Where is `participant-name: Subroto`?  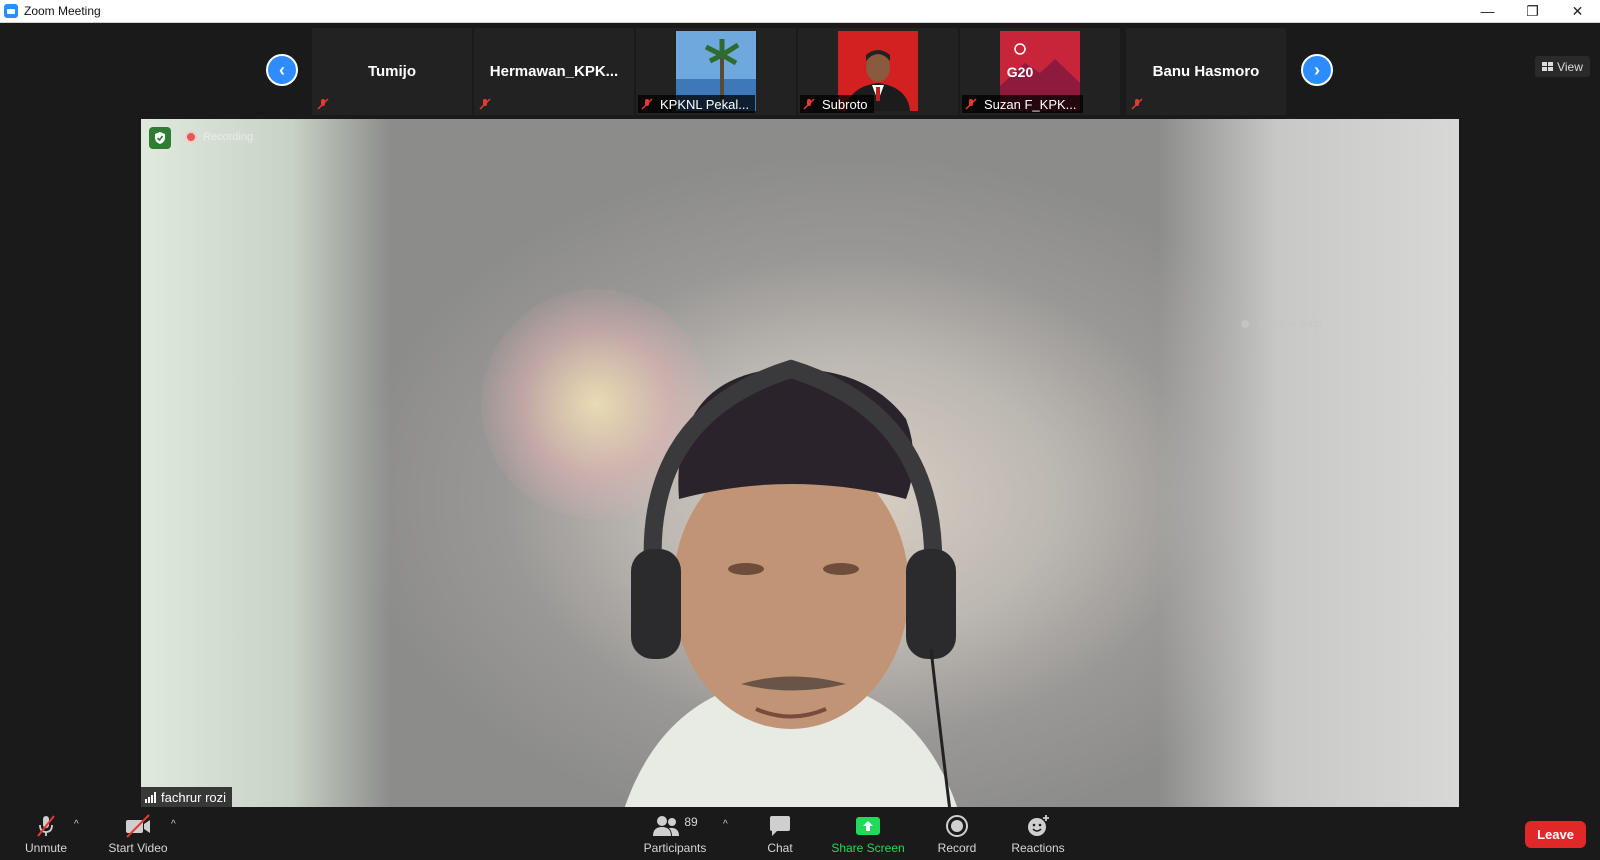 participant-name: Subroto is located at coordinates (845, 104).